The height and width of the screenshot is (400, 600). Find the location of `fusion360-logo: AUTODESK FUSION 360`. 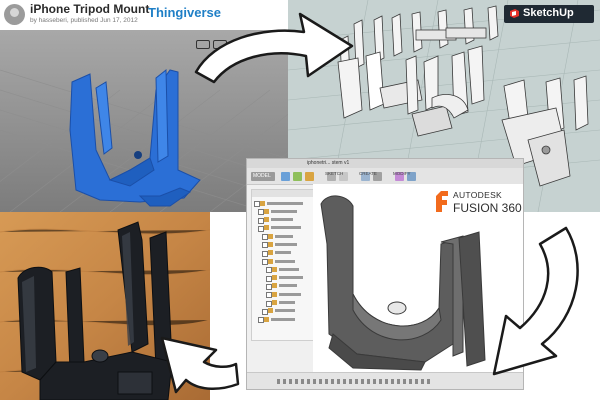

fusion360-logo: AUTODESK FUSION 360 is located at coordinates (477, 202).